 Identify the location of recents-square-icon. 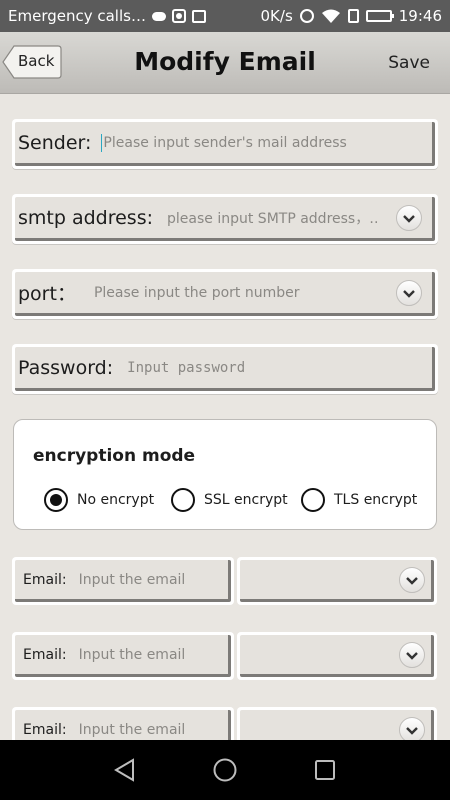
(325, 770).